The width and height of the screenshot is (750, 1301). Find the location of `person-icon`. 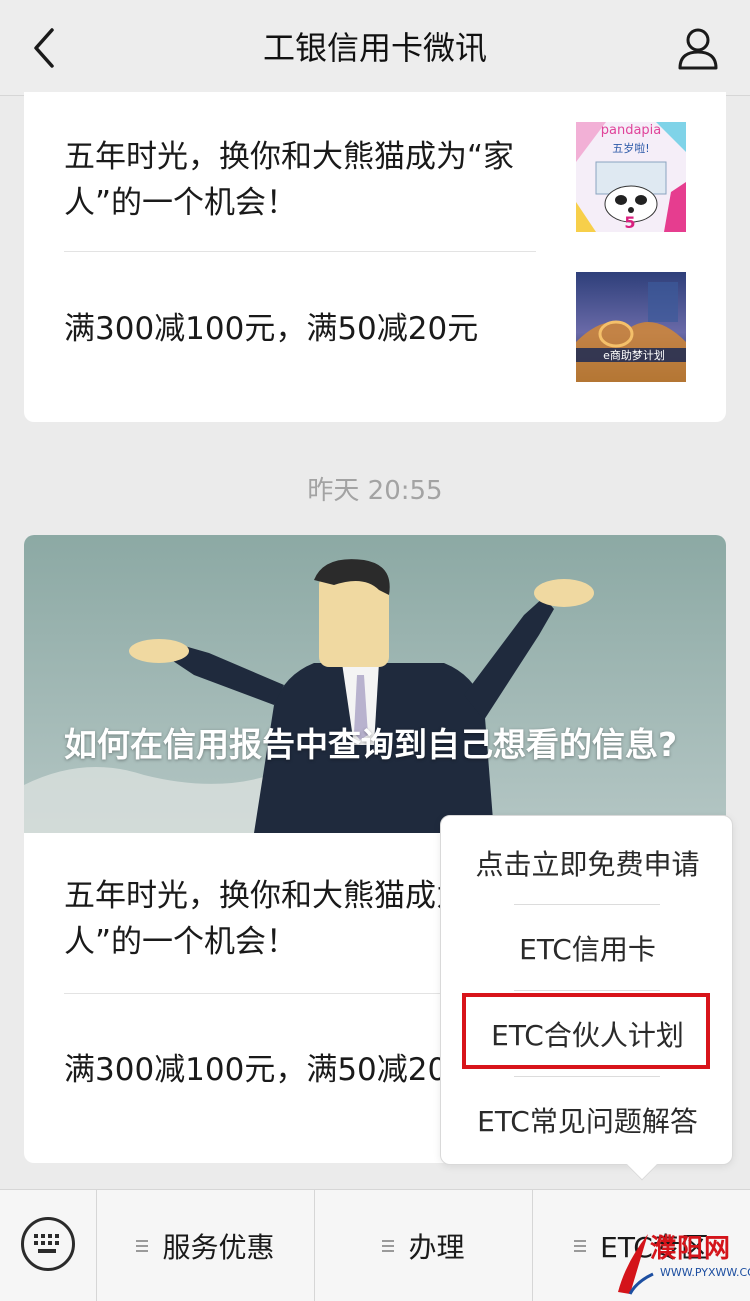

person-icon is located at coordinates (698, 48).